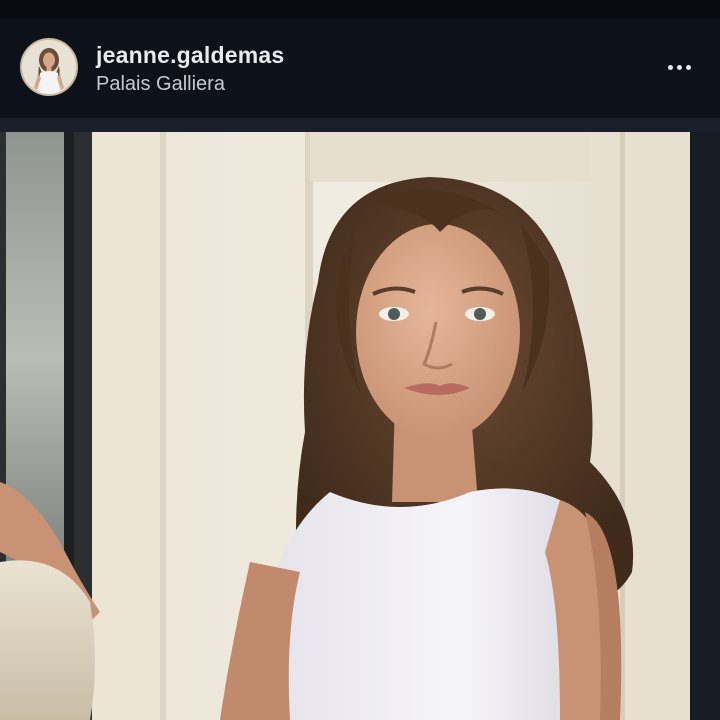 This screenshot has height=720, width=720. I want to click on avatar, so click(49, 67).